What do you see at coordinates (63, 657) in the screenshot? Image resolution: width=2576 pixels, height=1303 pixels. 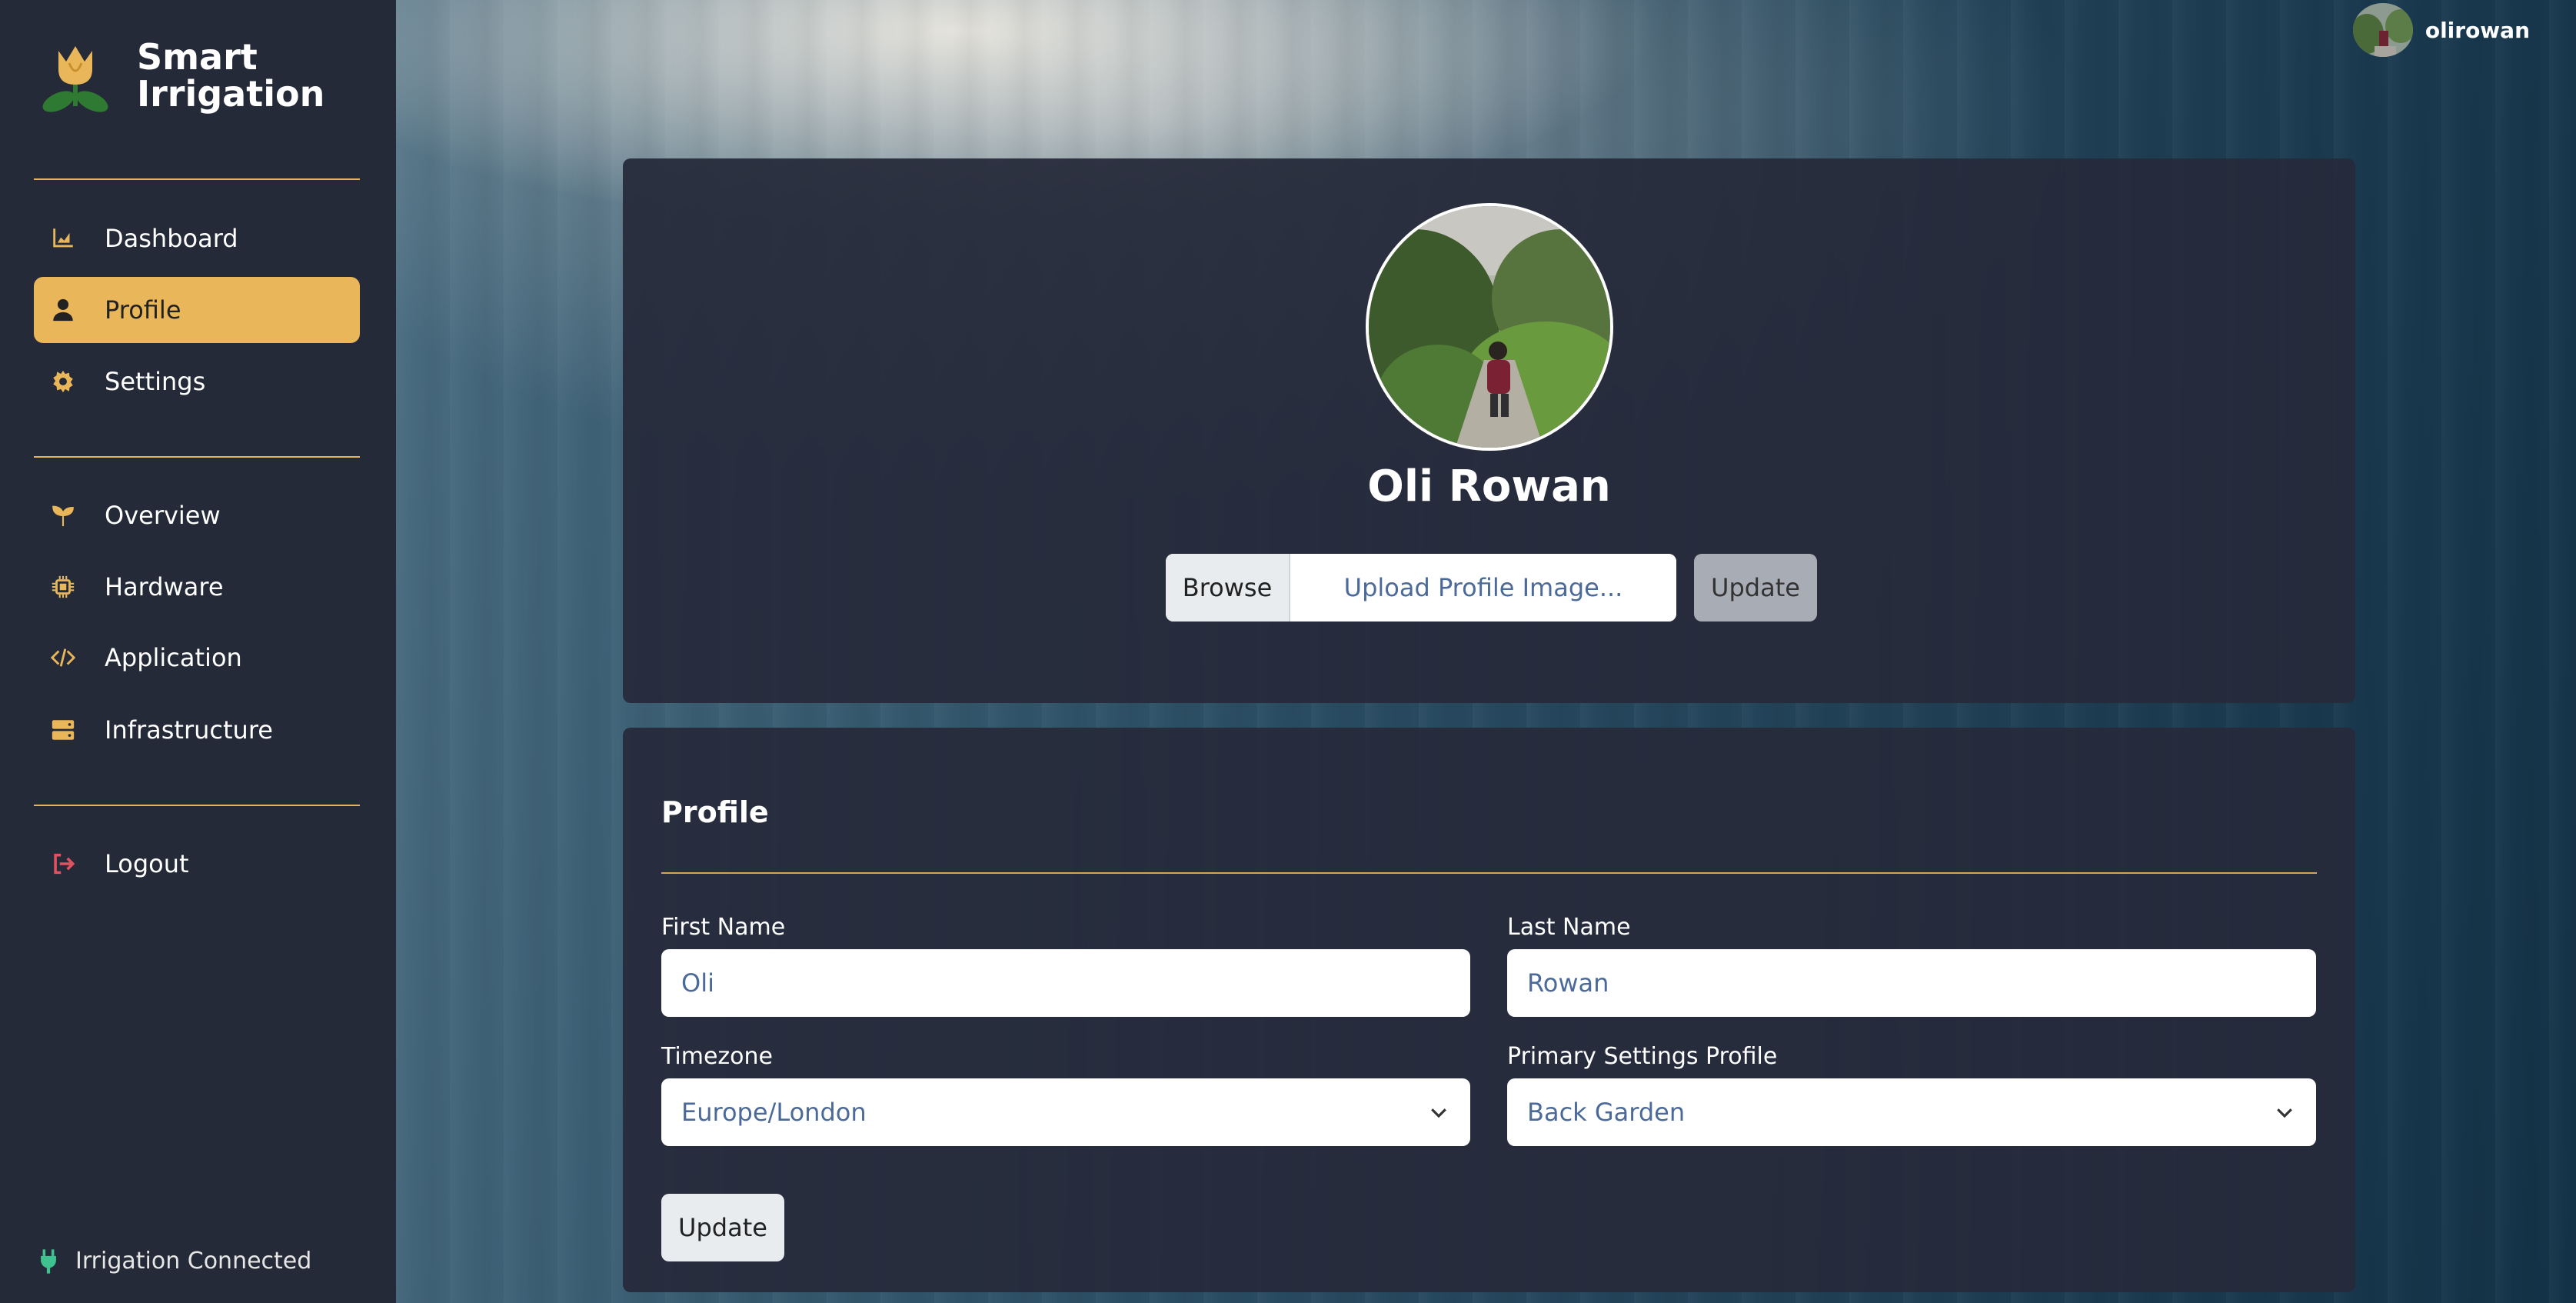 I see `code-icon` at bounding box center [63, 657].